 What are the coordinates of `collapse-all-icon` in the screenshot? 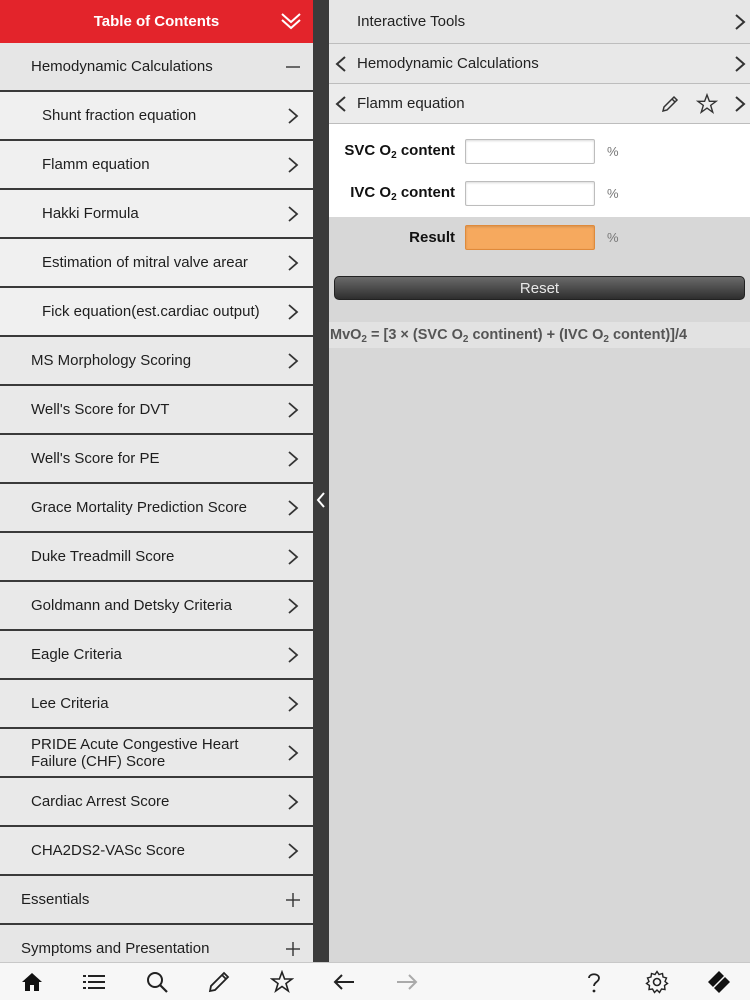 It's located at (291, 21).